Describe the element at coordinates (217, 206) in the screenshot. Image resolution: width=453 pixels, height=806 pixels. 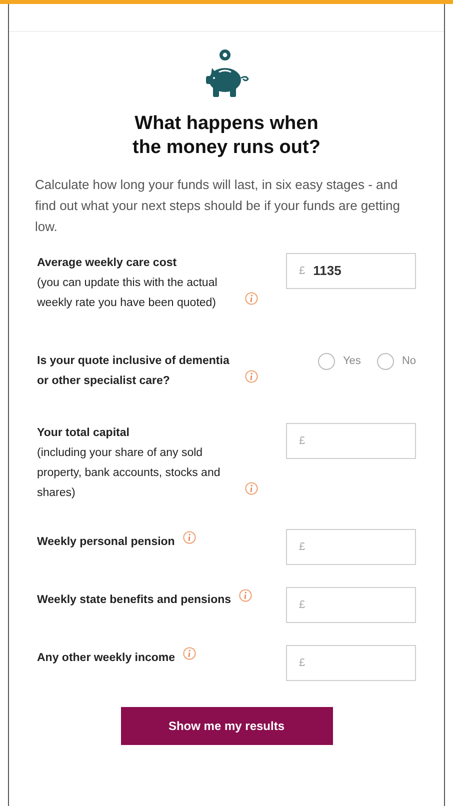
I see `intro-text: Calculate how long your funds will last, in six easy stages - and find out what your next steps should be if your funds are getting low.` at that location.